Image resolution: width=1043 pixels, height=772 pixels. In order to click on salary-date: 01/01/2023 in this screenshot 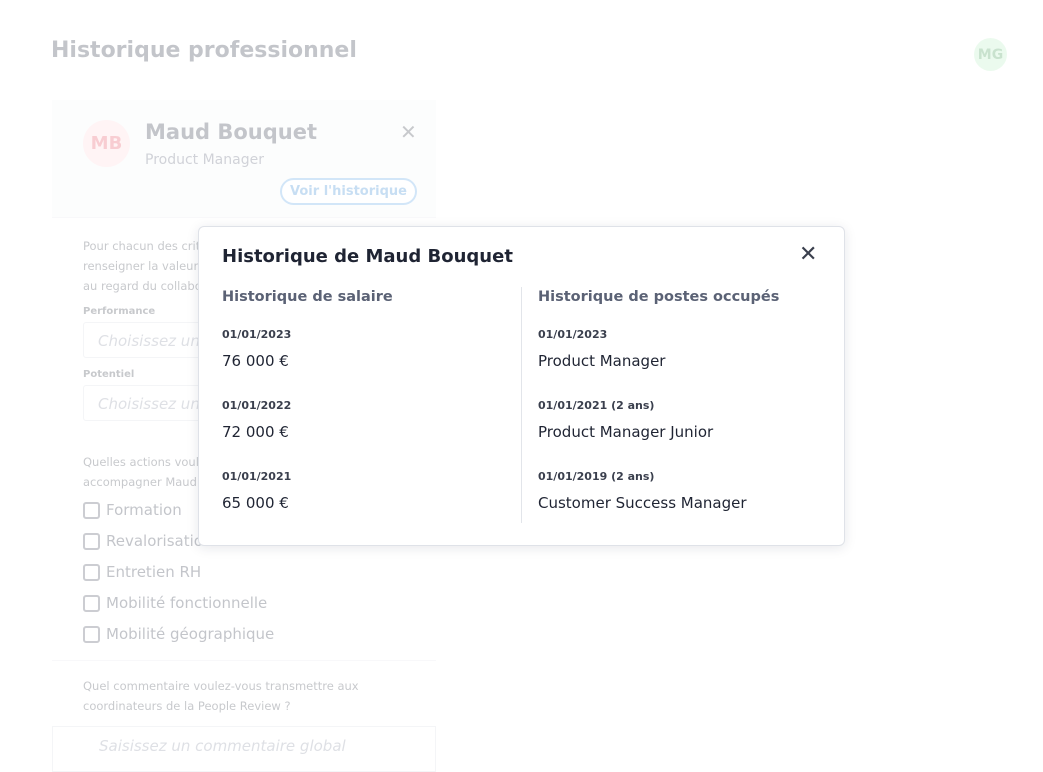, I will do `click(257, 334)`.